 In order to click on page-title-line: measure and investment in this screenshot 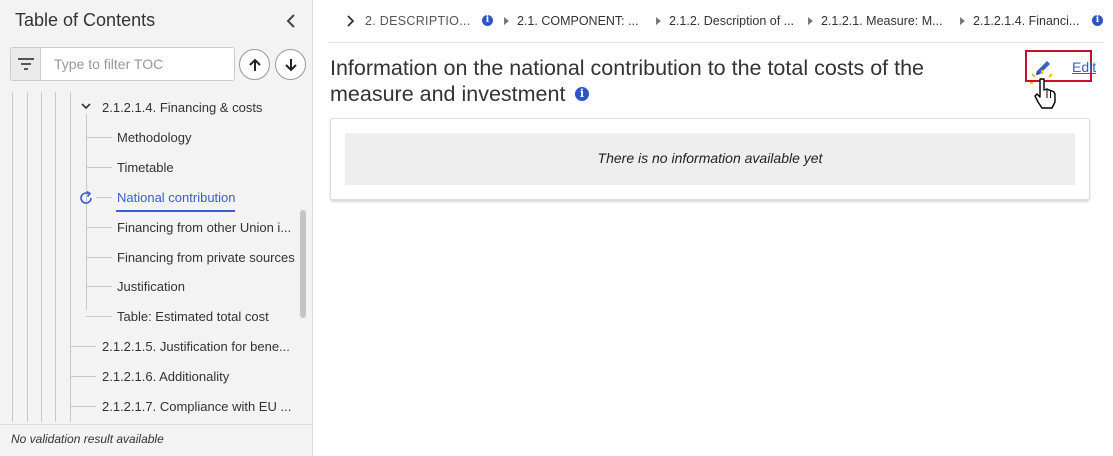, I will do `click(448, 94)`.